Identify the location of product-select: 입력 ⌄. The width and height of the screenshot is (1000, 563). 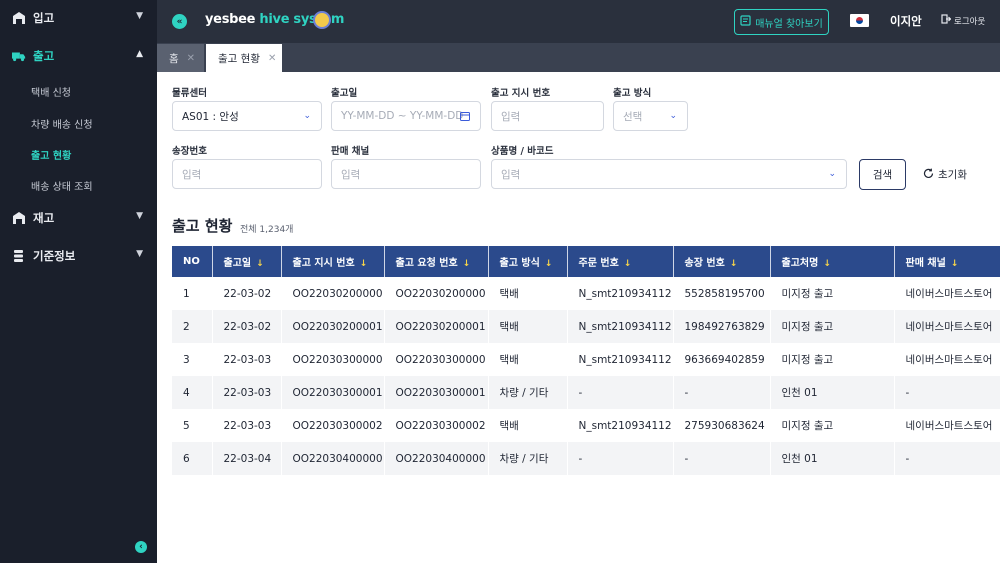
(669, 174).